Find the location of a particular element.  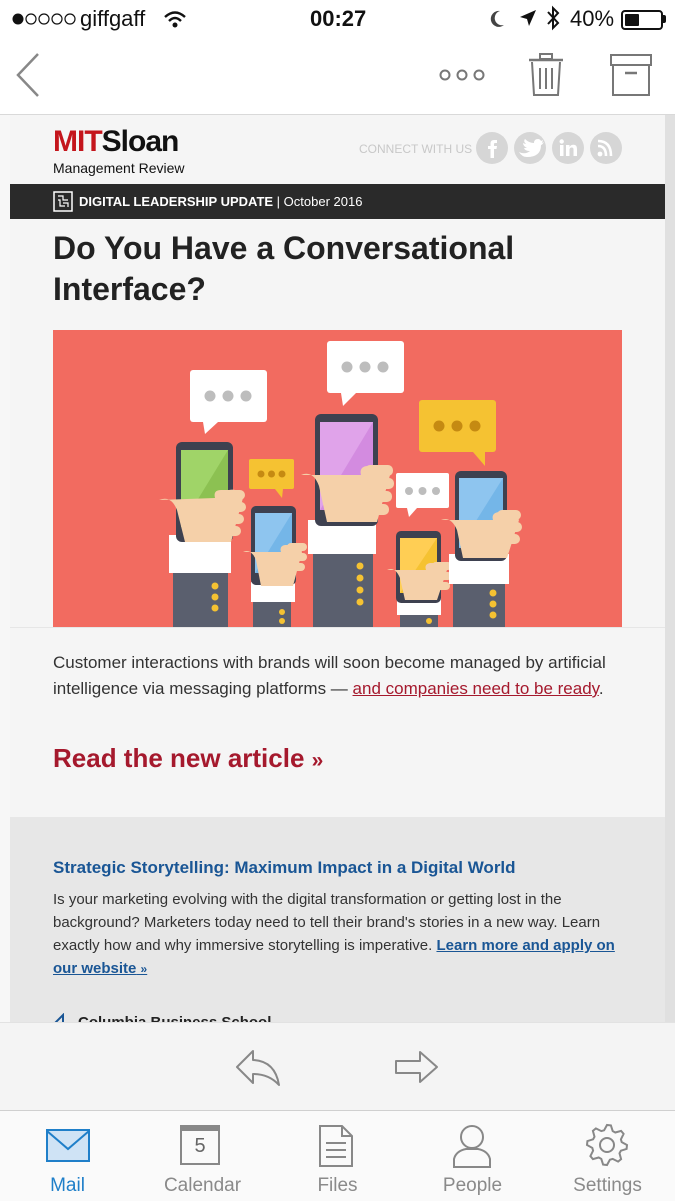

bluetooth-icon is located at coordinates (553, 18).